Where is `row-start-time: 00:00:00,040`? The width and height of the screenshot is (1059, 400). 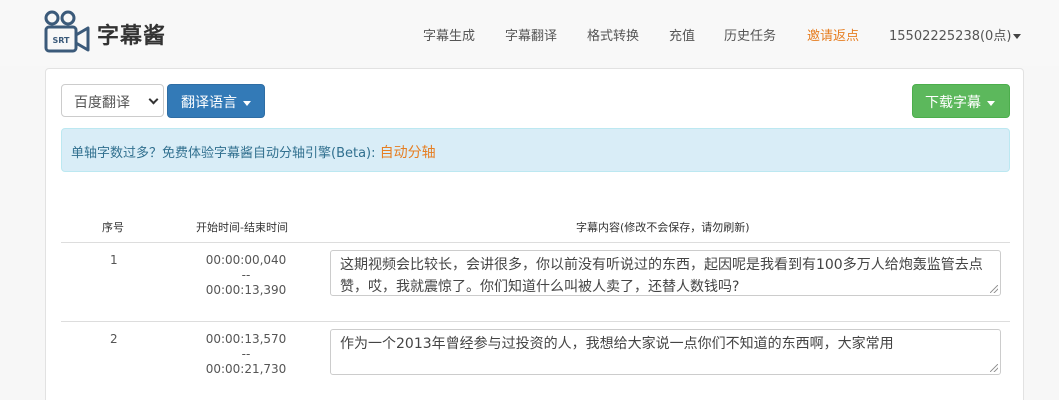
row-start-time: 00:00:00,040 is located at coordinates (246, 260).